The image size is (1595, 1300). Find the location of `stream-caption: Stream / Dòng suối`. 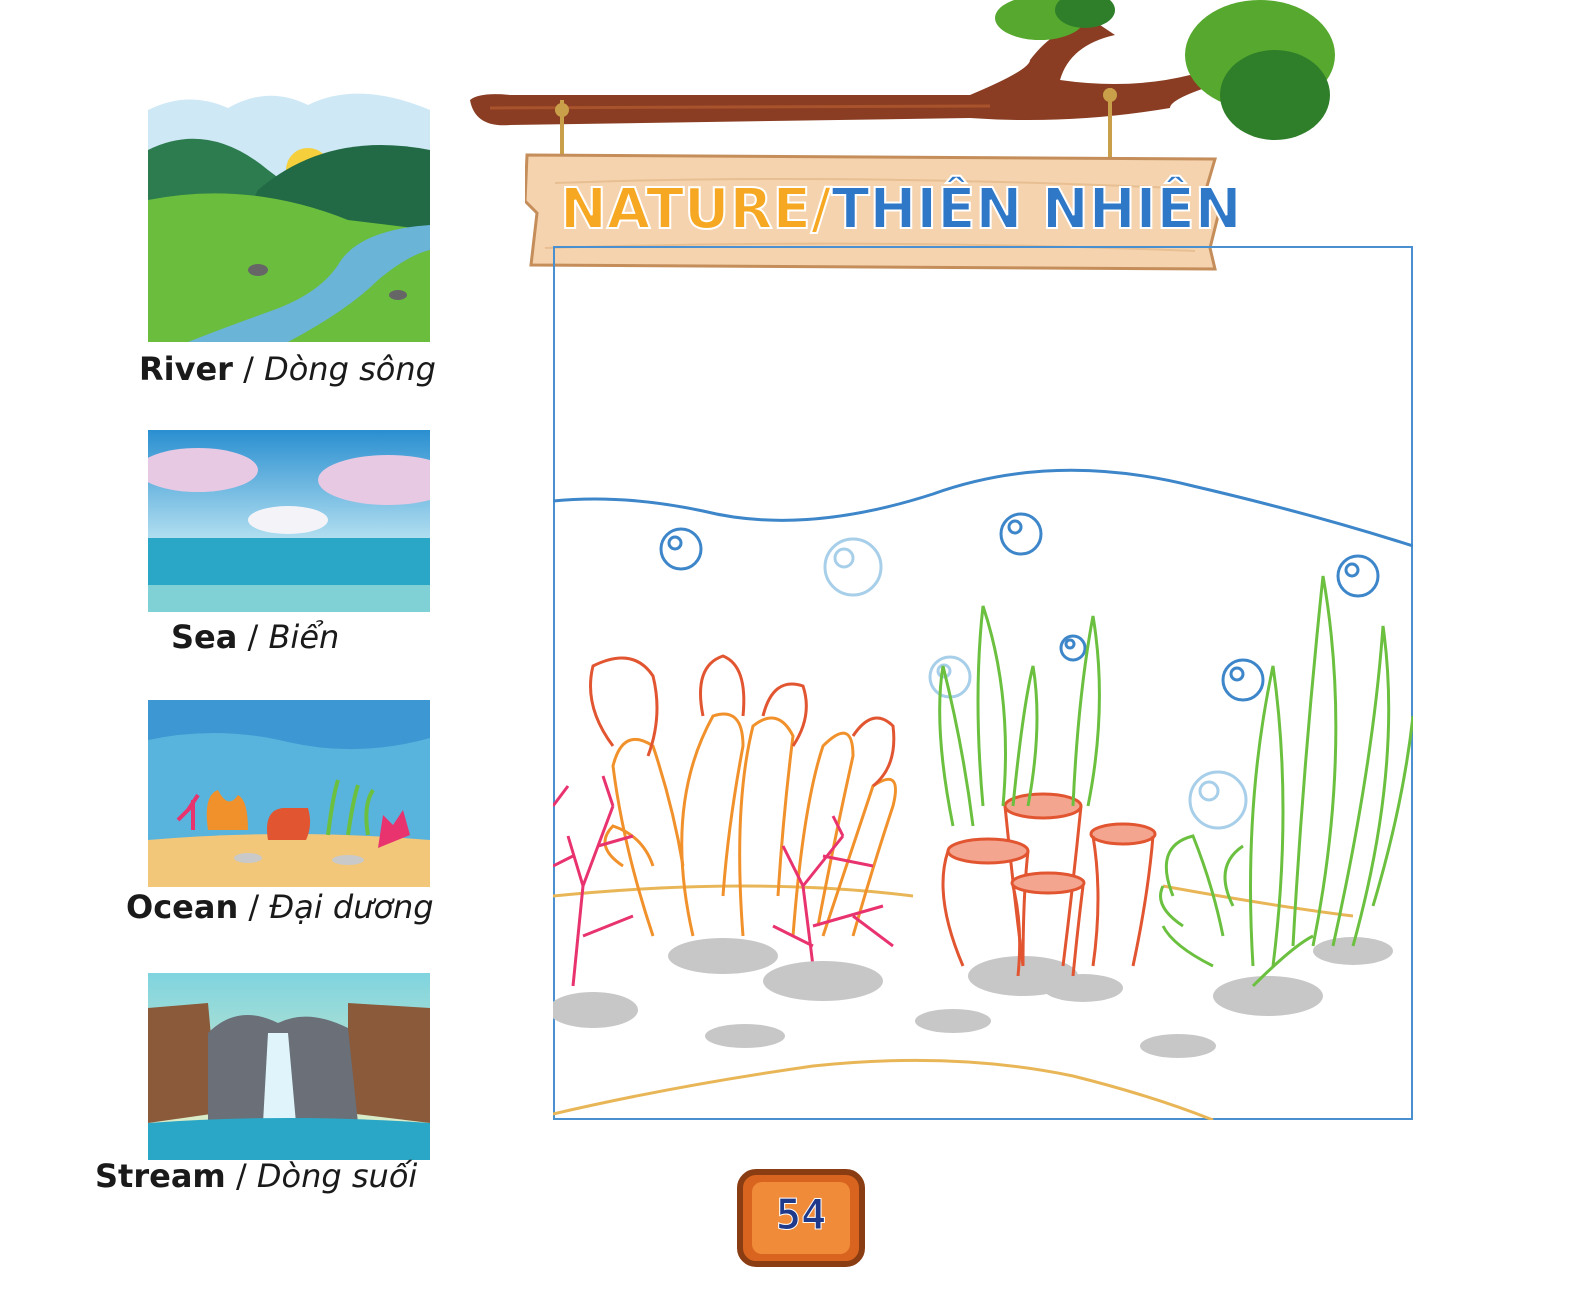

stream-caption: Stream / Dòng suối is located at coordinates (256, 1176).